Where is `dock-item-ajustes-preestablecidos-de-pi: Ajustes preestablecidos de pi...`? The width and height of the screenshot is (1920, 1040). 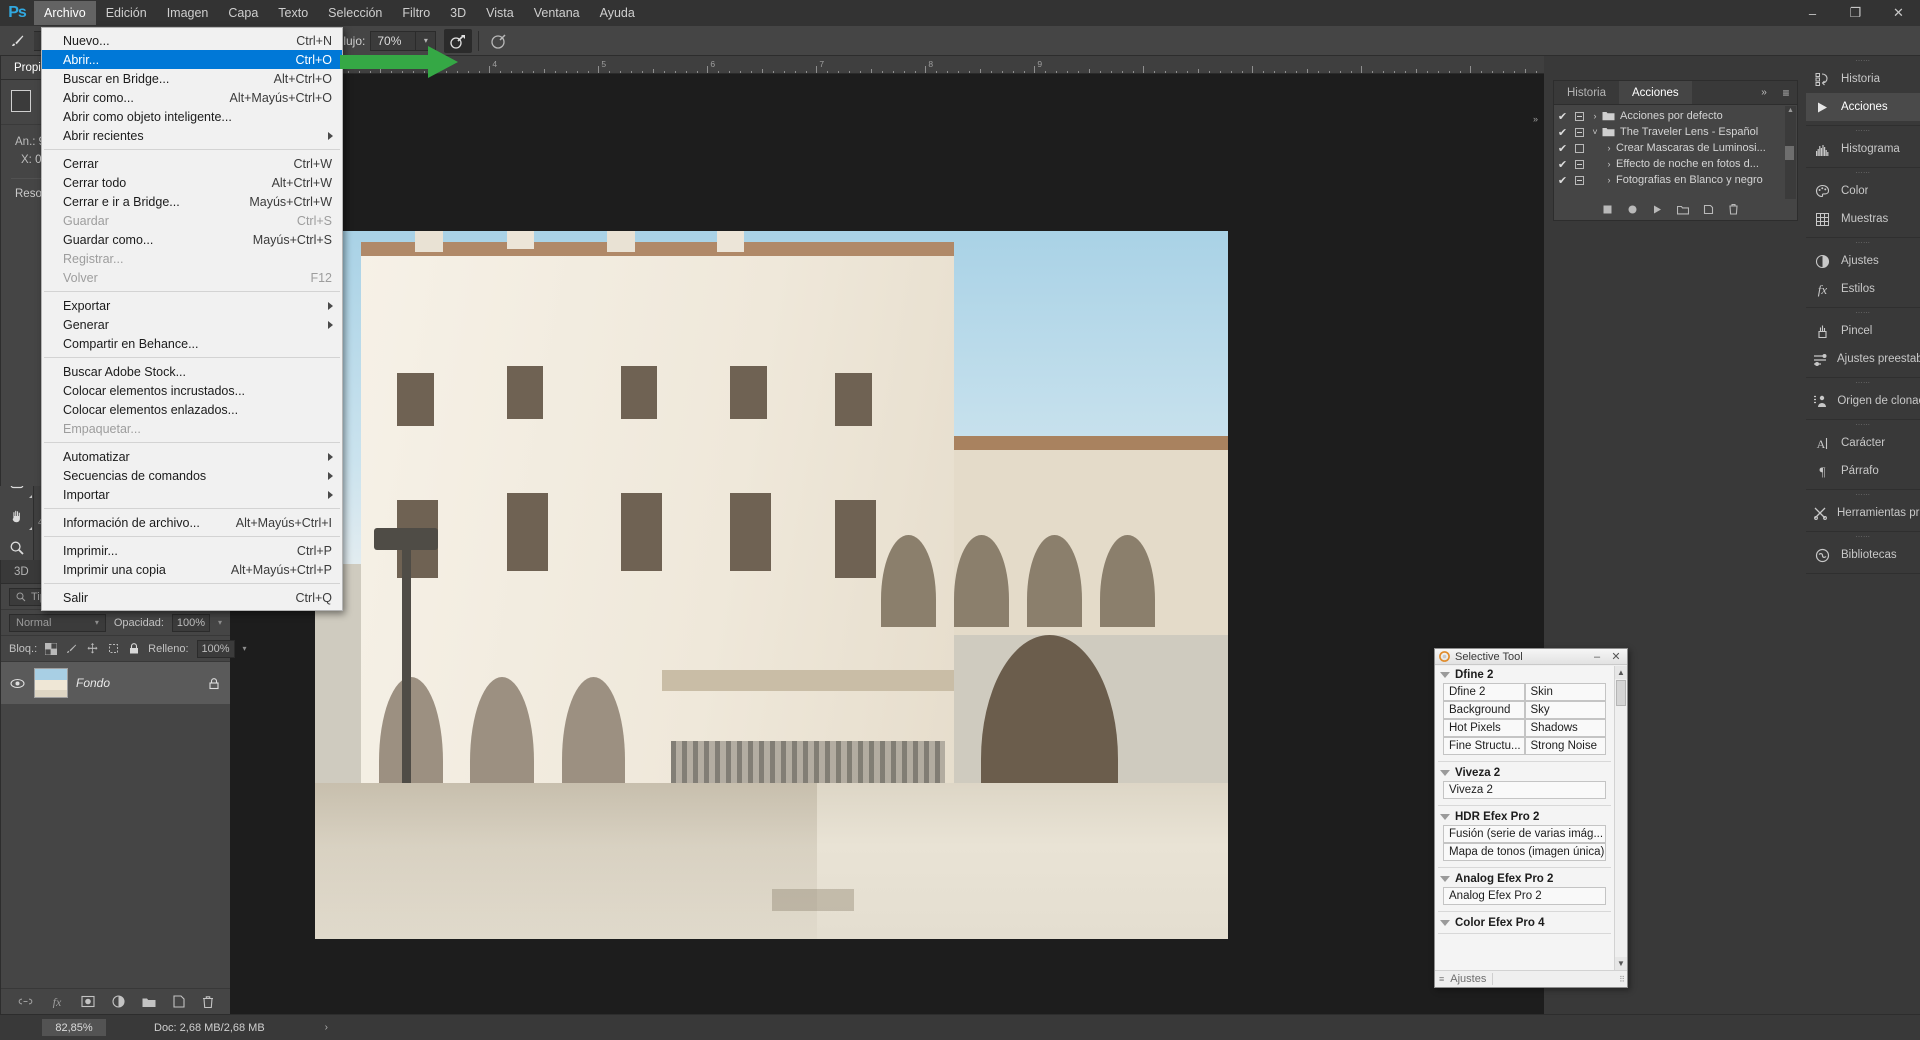
dock-item-ajustes-preestablecidos-de-pi: Ajustes preestablecidos de pi... is located at coordinates (1863, 359).